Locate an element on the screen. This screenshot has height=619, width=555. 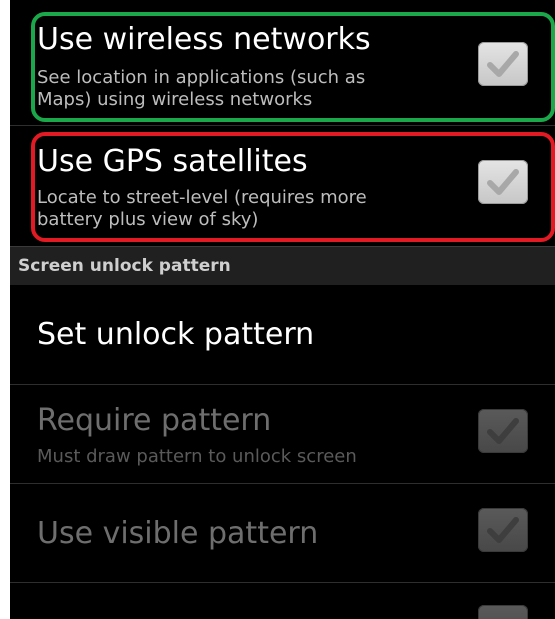
category-label: Screen unlock pattern is located at coordinates (124, 266).